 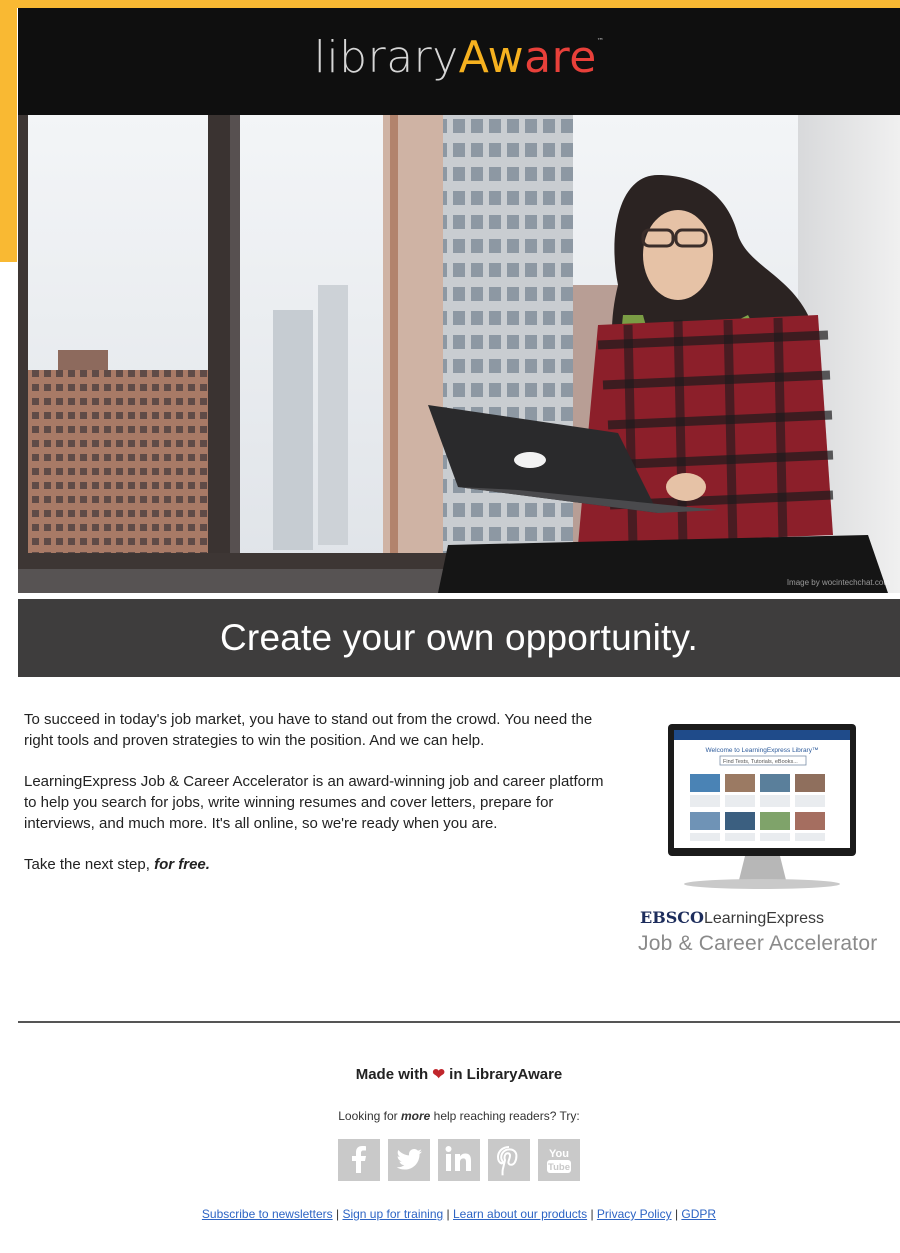 I want to click on learningexpress-text: LearningExpress, so click(x=764, y=918).